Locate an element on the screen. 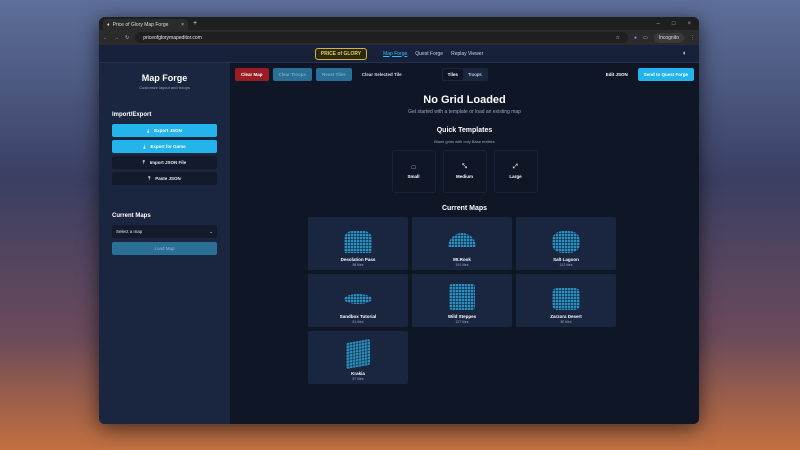  map-card: Mt.Rook 191 tiles is located at coordinates (462, 243).